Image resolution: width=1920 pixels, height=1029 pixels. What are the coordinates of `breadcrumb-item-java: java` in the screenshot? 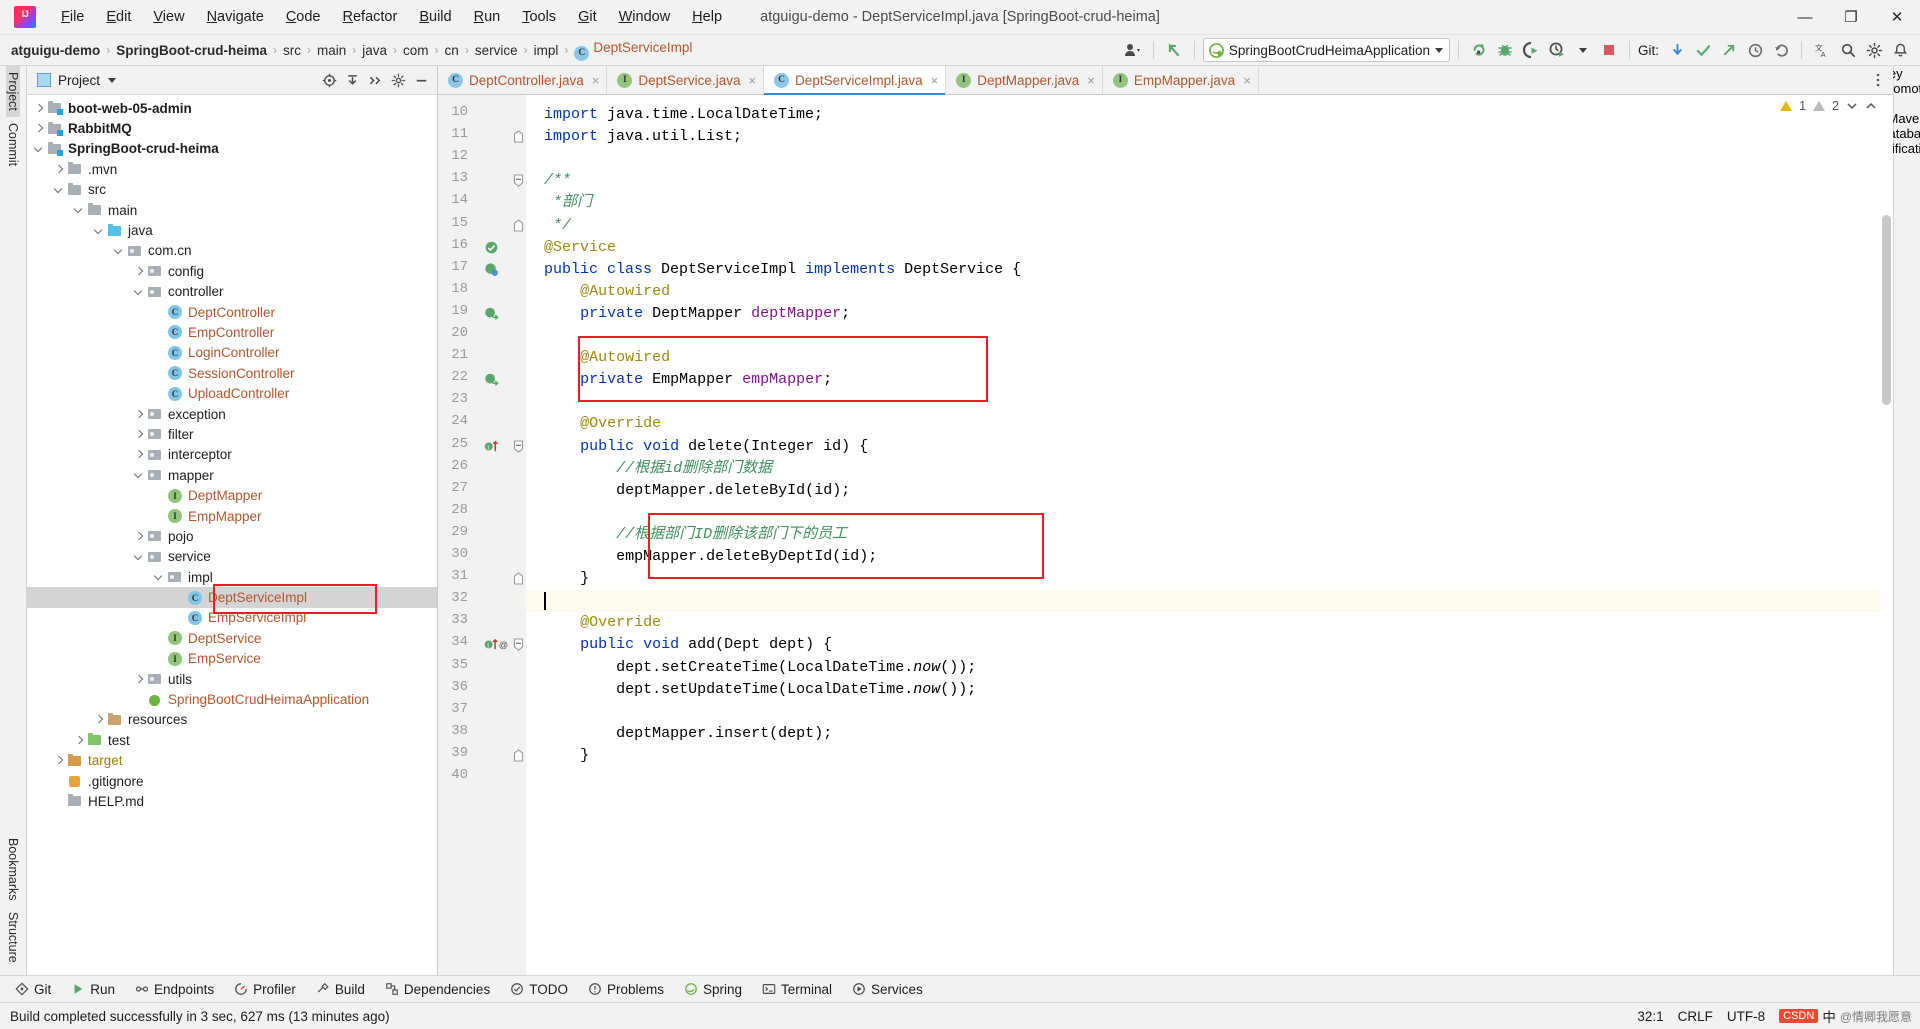 It's located at (374, 50).